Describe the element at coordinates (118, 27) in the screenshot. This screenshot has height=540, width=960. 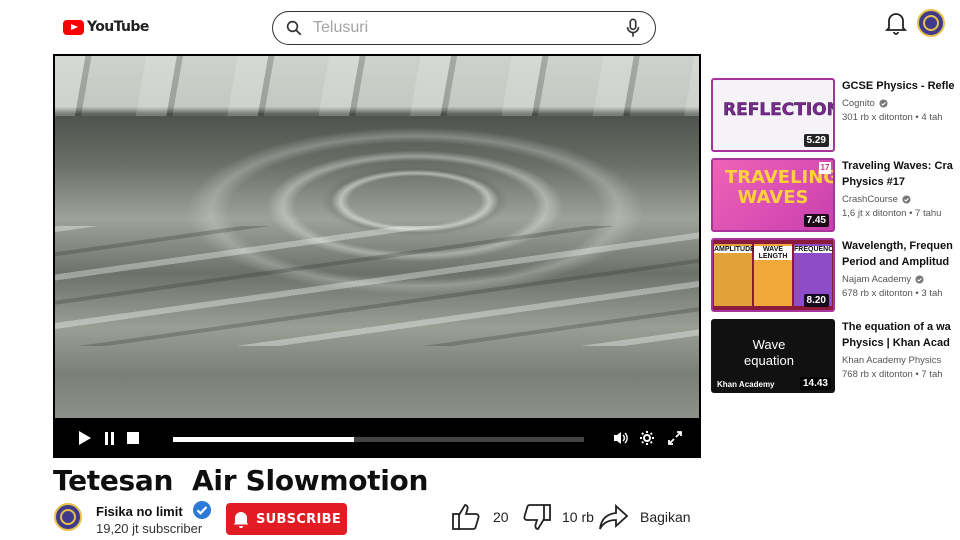
I see `logo-text: YouTube` at that location.